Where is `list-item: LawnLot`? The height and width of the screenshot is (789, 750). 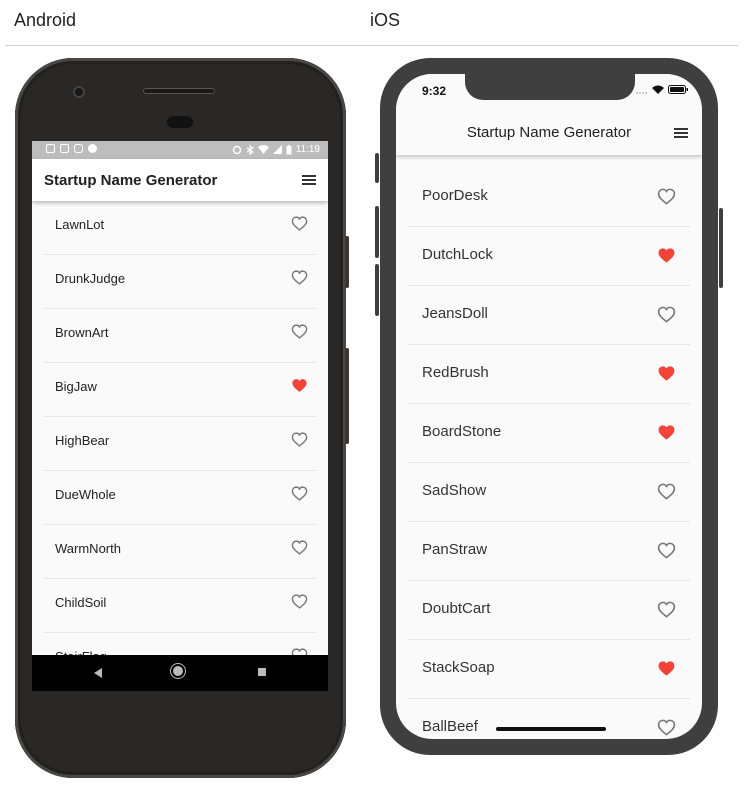 list-item: LawnLot is located at coordinates (180, 228).